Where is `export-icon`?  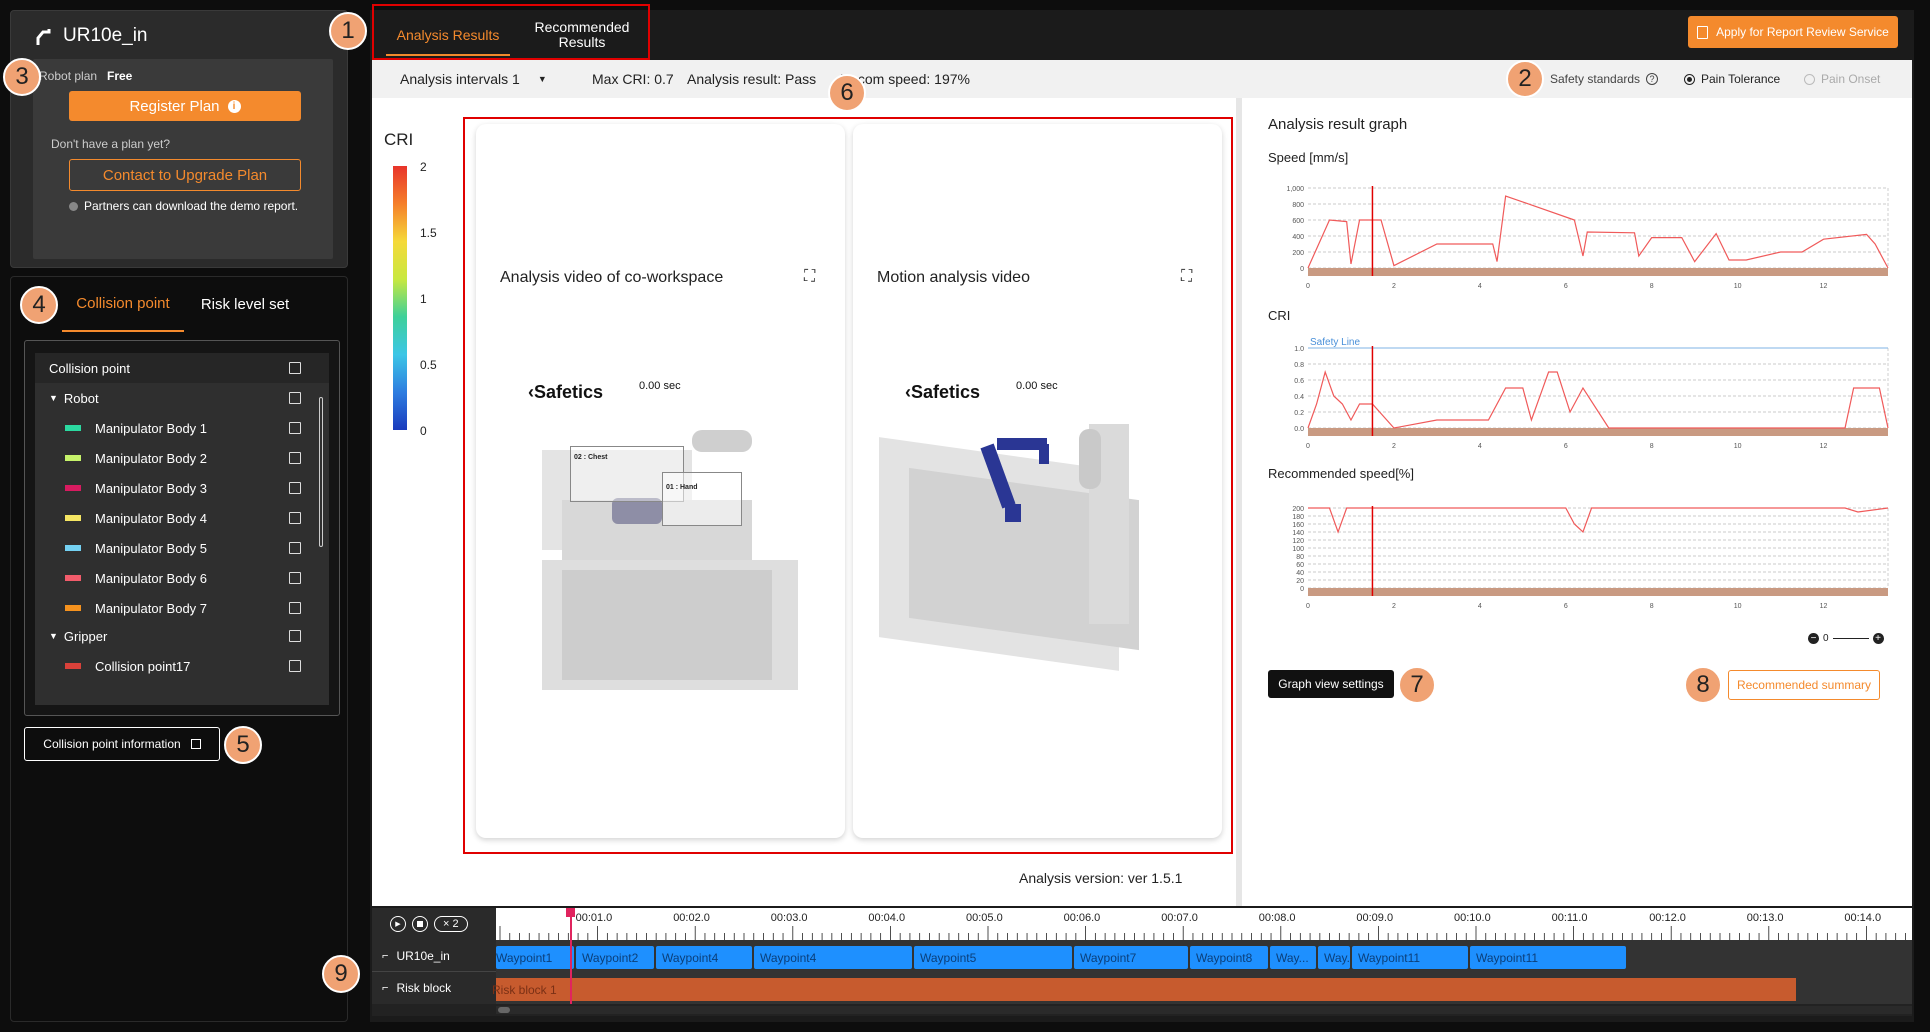 export-icon is located at coordinates (195, 744).